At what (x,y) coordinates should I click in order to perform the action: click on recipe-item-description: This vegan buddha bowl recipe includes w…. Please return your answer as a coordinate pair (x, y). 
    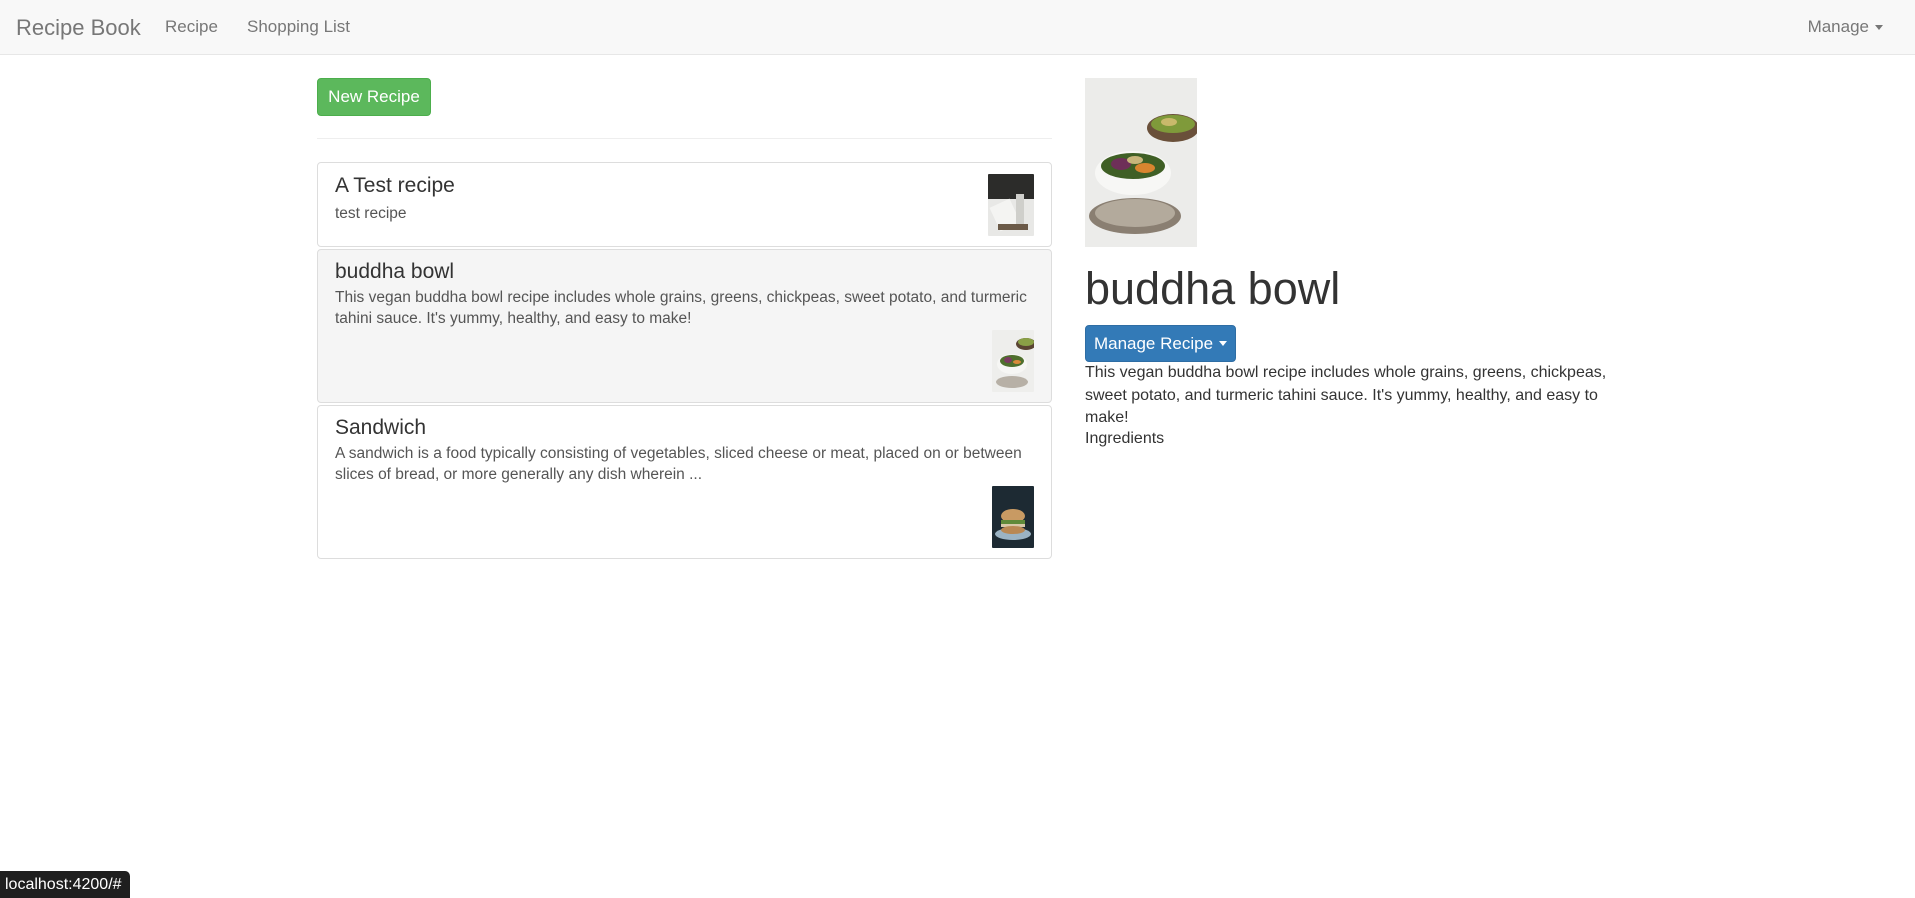
    Looking at the image, I should click on (681, 308).